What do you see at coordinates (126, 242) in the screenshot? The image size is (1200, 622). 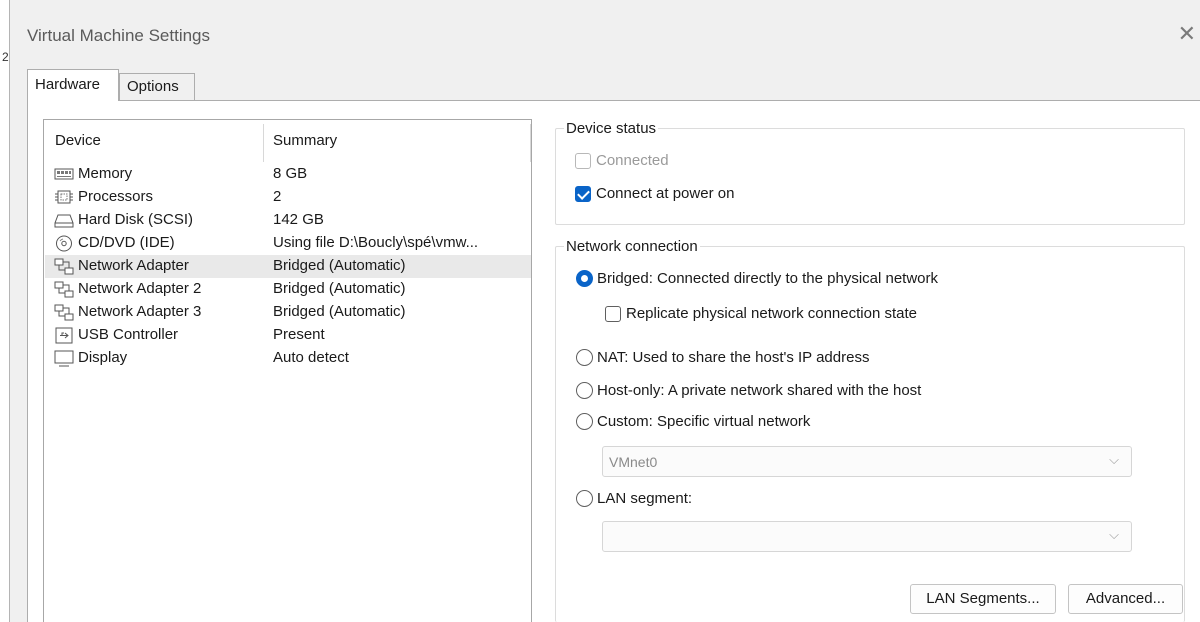 I see `device-name: CD/DVD (IDE)` at bounding box center [126, 242].